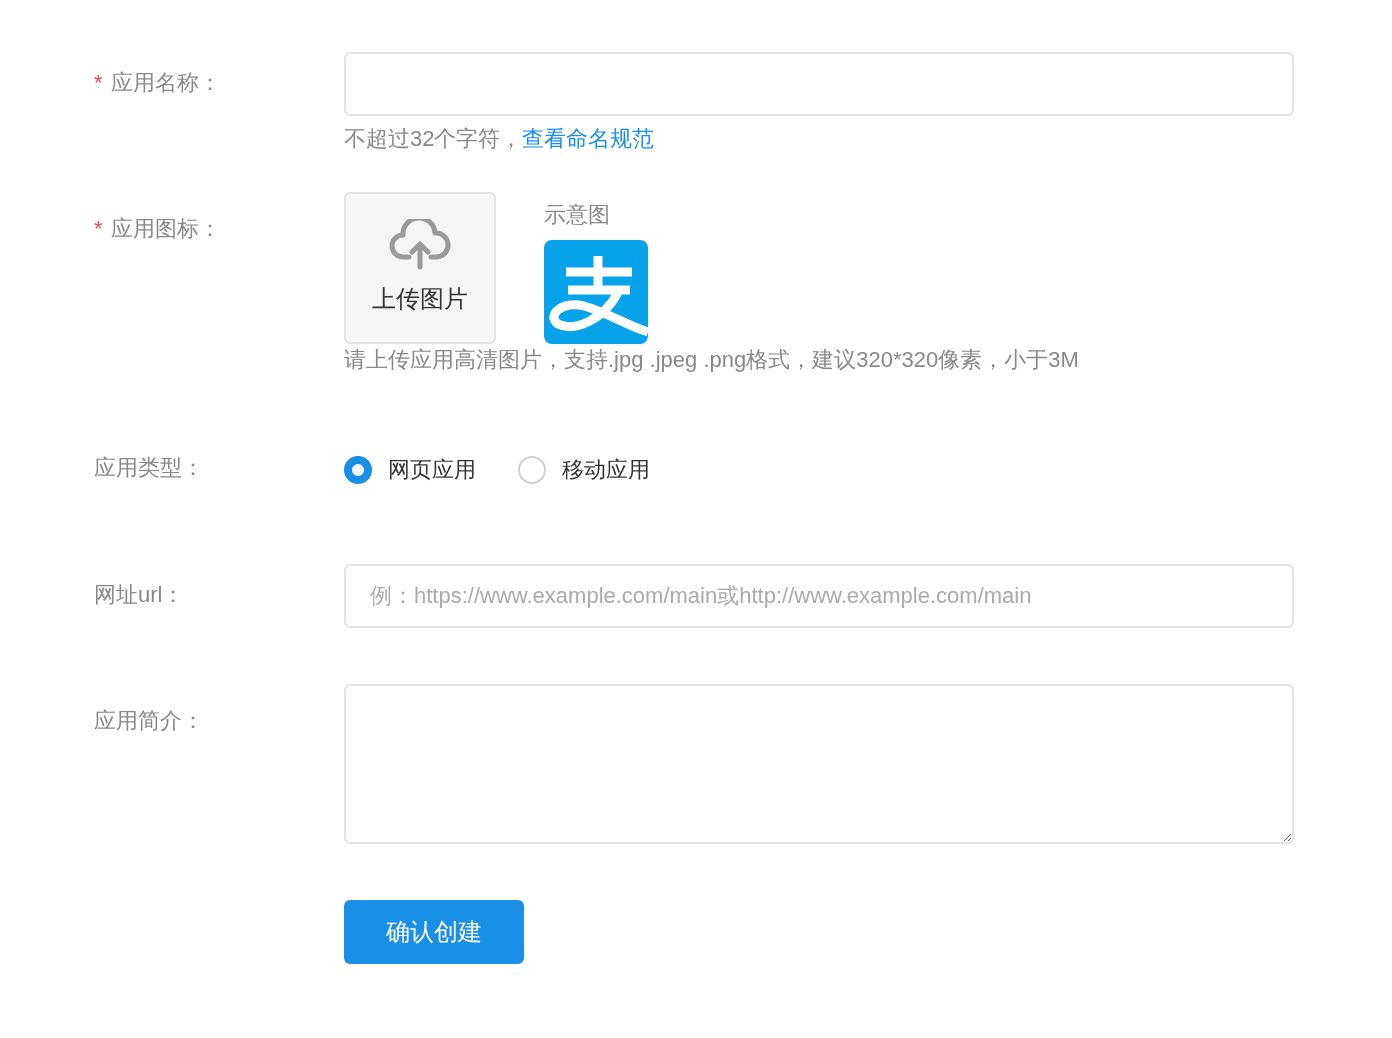 The width and height of the screenshot is (1392, 1038). I want to click on input-field, so click(819, 84).